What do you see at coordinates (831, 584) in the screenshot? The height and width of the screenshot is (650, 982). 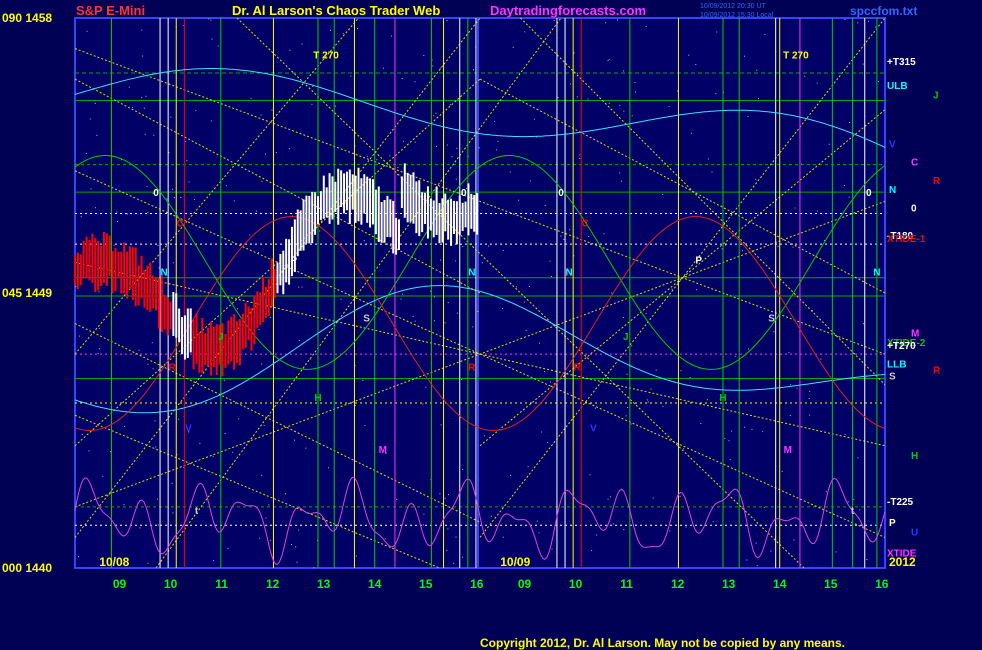 I see `x-tick-label: 15` at bounding box center [831, 584].